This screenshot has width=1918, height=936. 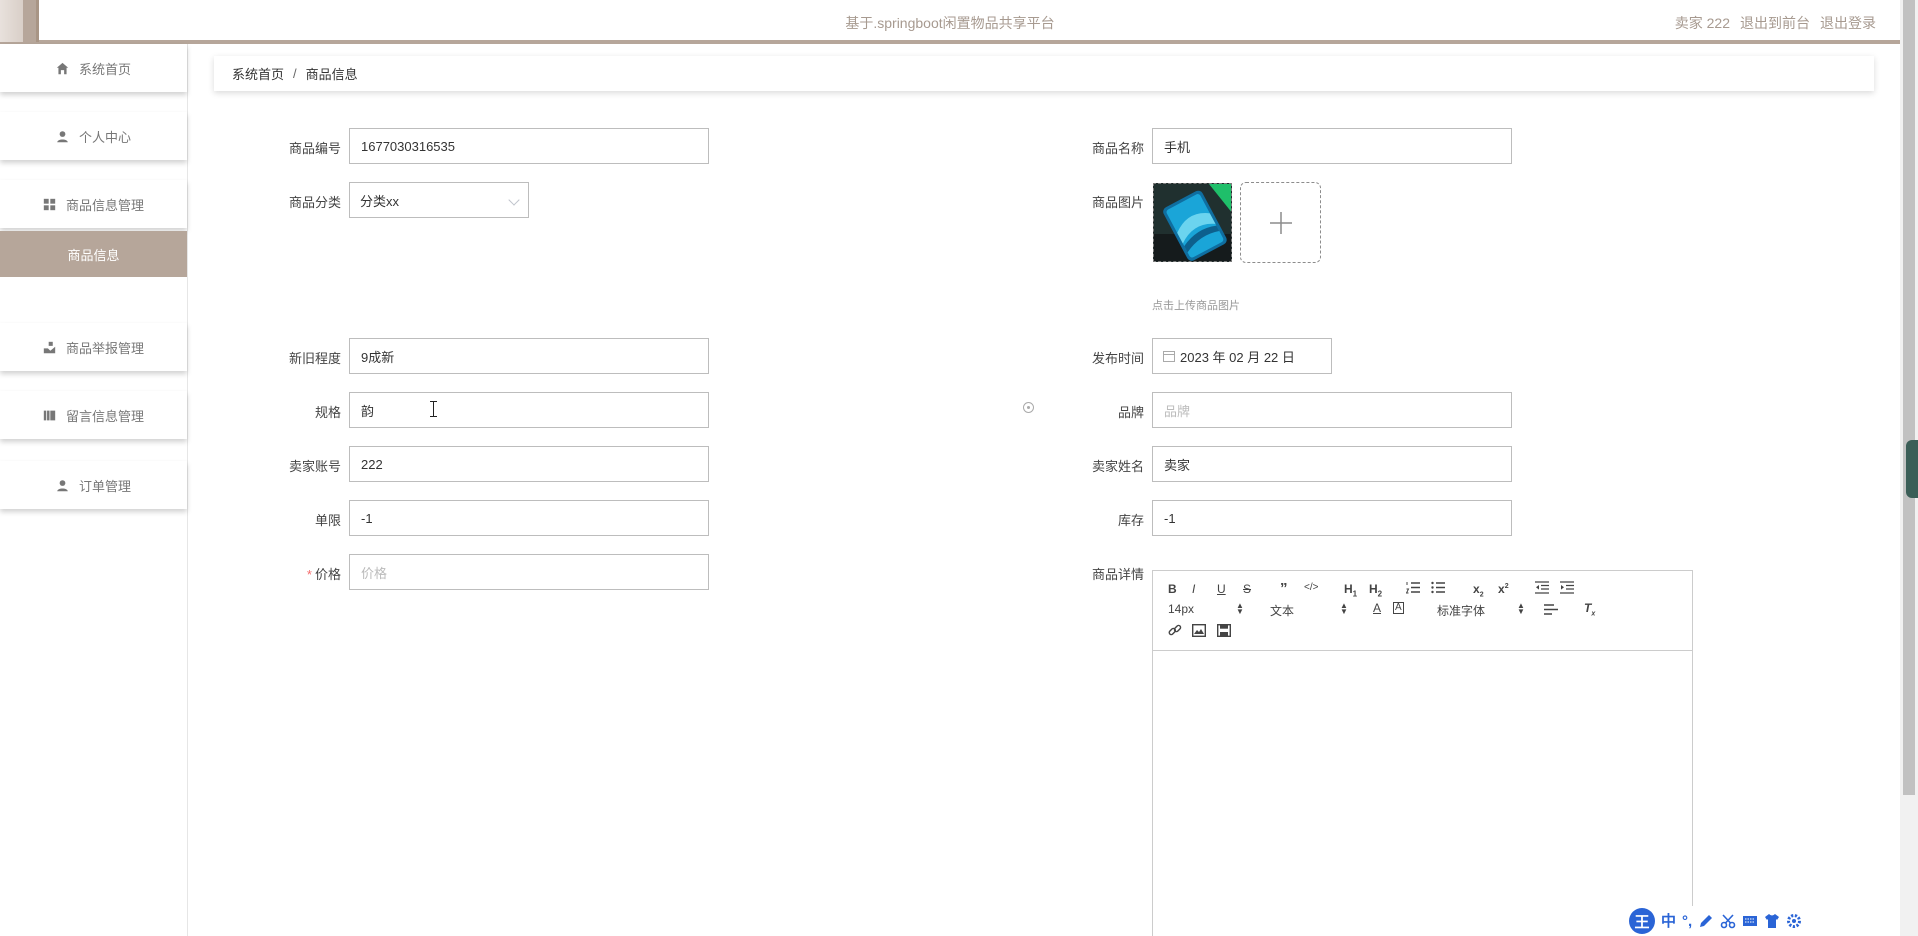 What do you see at coordinates (1706, 921) in the screenshot?
I see `pen-icon` at bounding box center [1706, 921].